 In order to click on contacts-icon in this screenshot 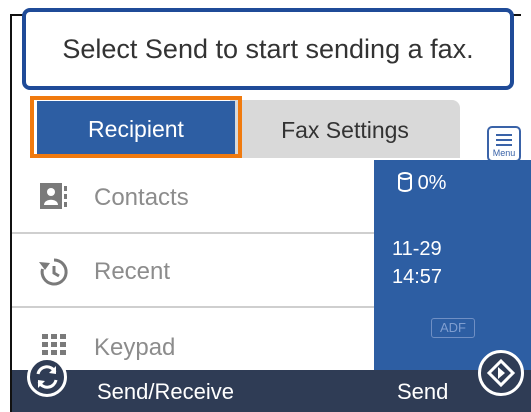, I will do `click(53, 196)`.